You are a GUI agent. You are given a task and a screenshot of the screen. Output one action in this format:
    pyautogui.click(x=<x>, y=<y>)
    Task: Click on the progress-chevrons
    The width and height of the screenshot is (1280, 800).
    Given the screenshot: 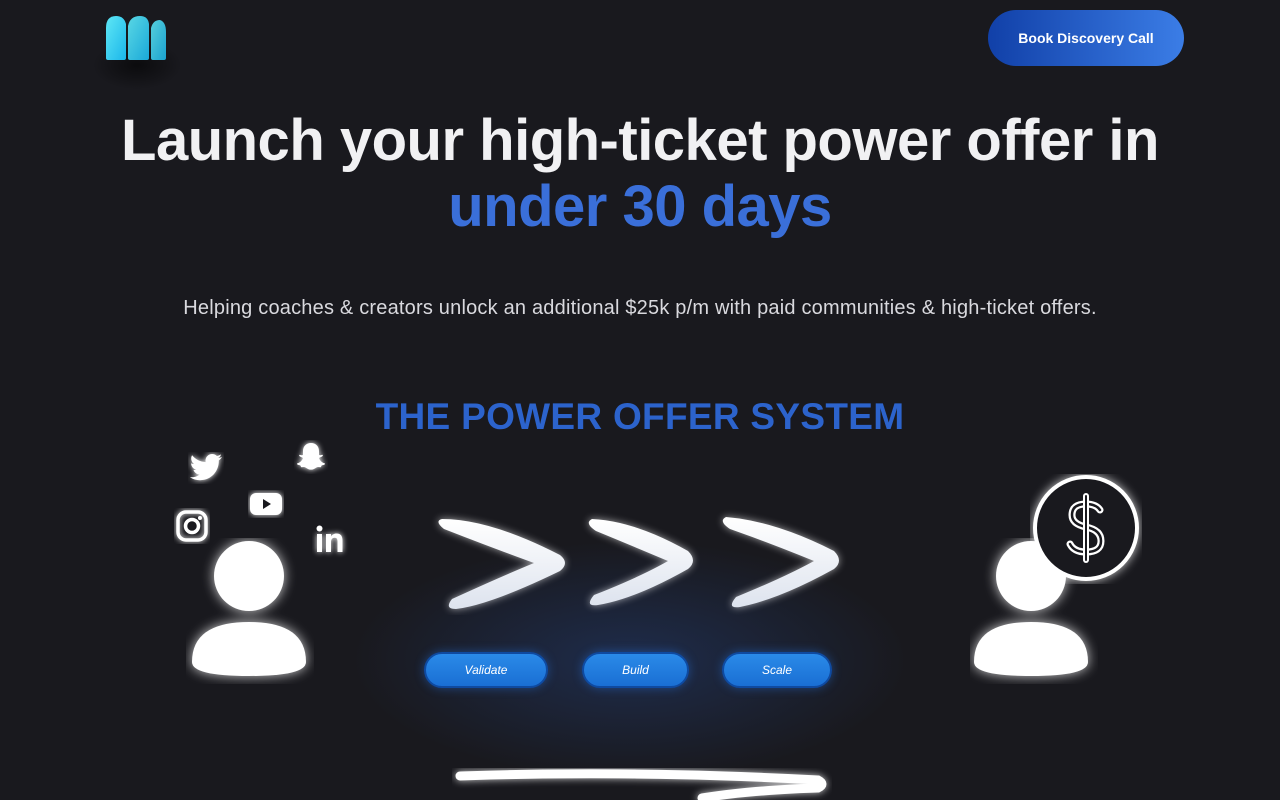 What is the action you would take?
    pyautogui.click(x=640, y=562)
    